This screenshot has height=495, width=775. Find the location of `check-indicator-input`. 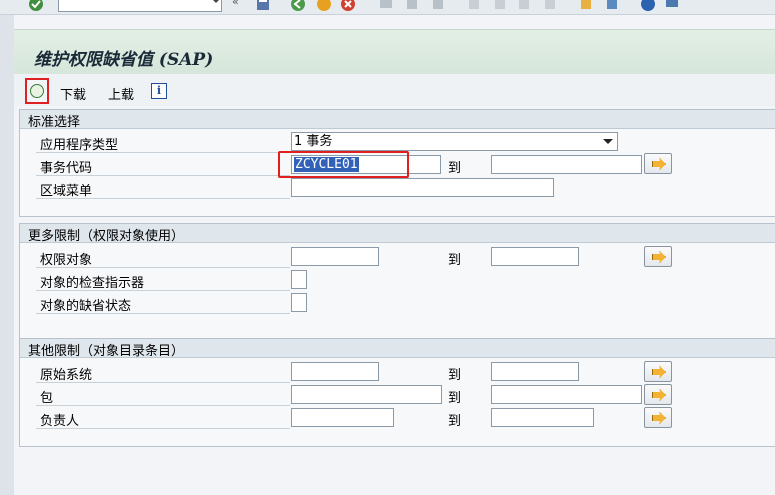

check-indicator-input is located at coordinates (299, 279).